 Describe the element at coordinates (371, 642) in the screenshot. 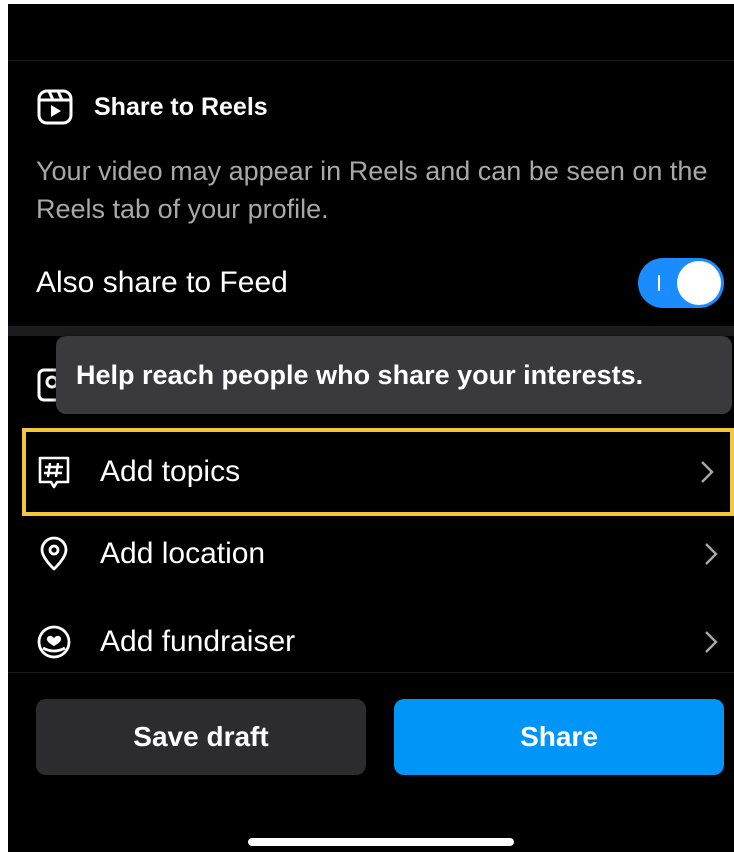

I see `add-fundraiser-row: Add fundraiser` at that location.